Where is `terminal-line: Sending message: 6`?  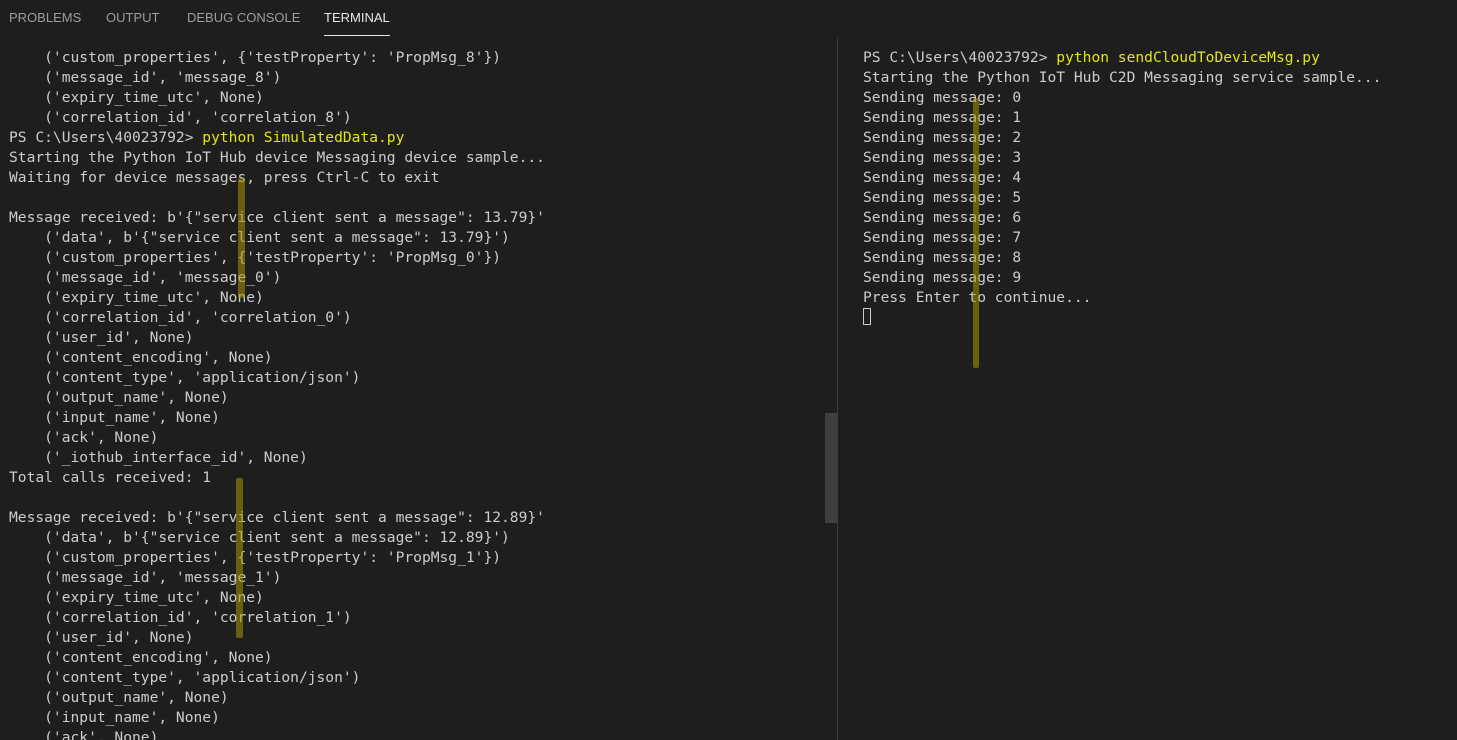
terminal-line: Sending message: 6 is located at coordinates (942, 217).